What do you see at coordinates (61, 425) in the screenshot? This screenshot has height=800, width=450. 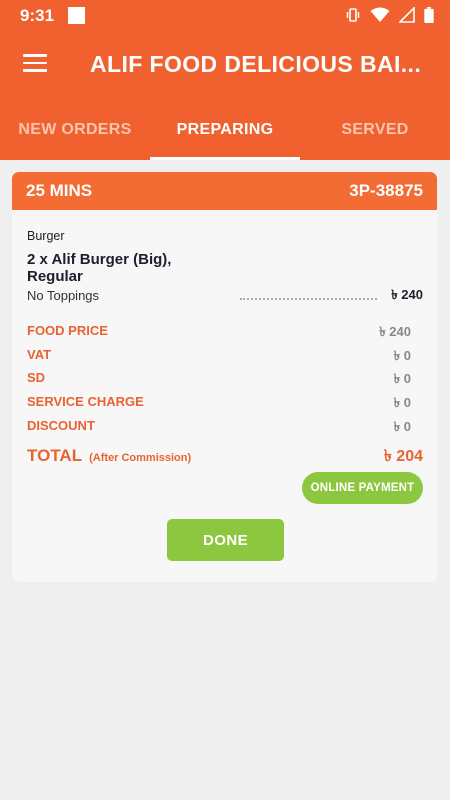 I see `summary-label: DISCOUNT` at bounding box center [61, 425].